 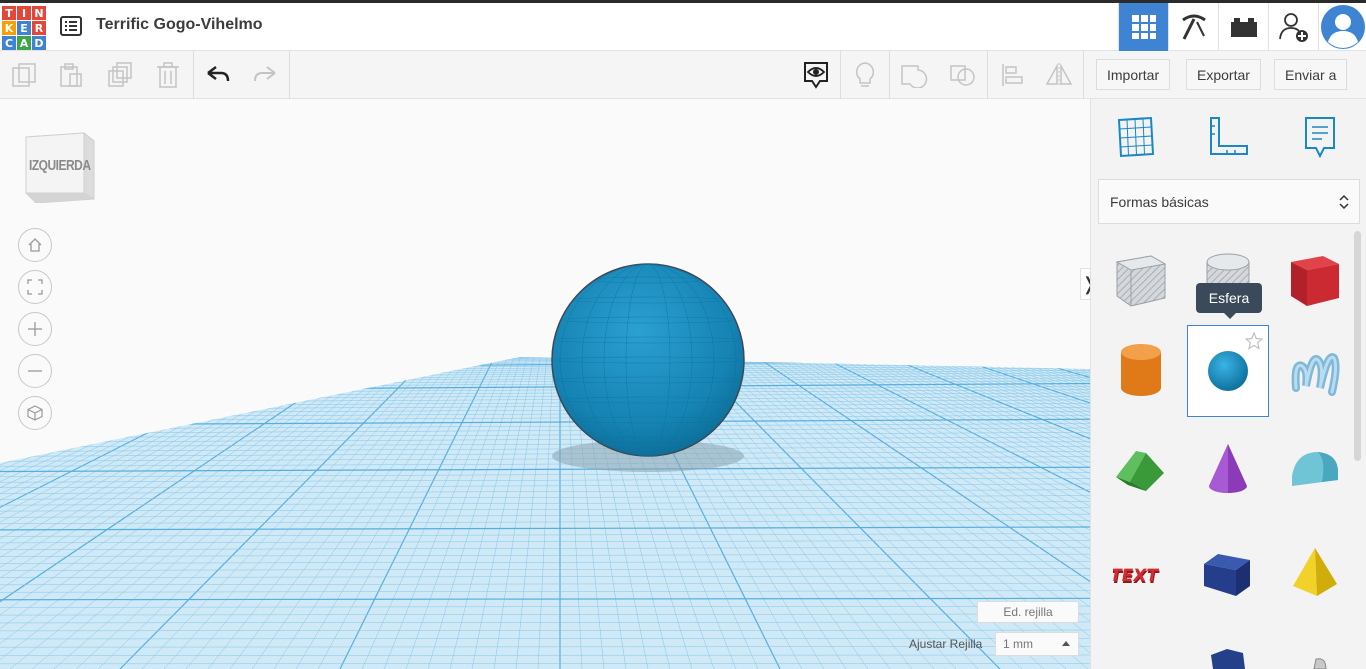 I want to click on shape-cylinder, so click(x=1141, y=371).